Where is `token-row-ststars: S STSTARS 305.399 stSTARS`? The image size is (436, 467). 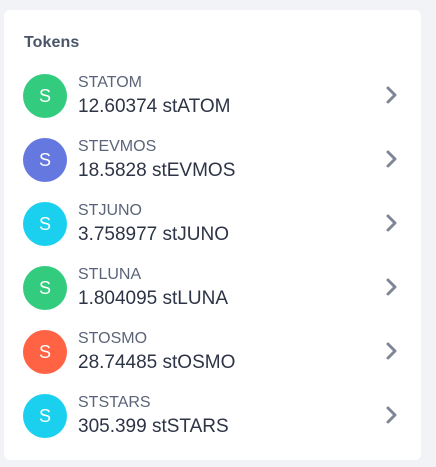 token-row-ststars: S STSTARS 305.399 stSTARS is located at coordinates (212, 421).